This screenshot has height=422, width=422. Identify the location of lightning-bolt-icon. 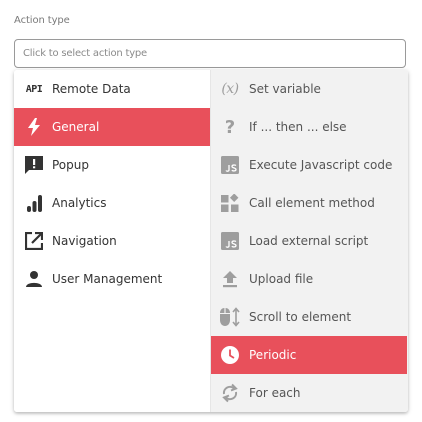
(34, 127).